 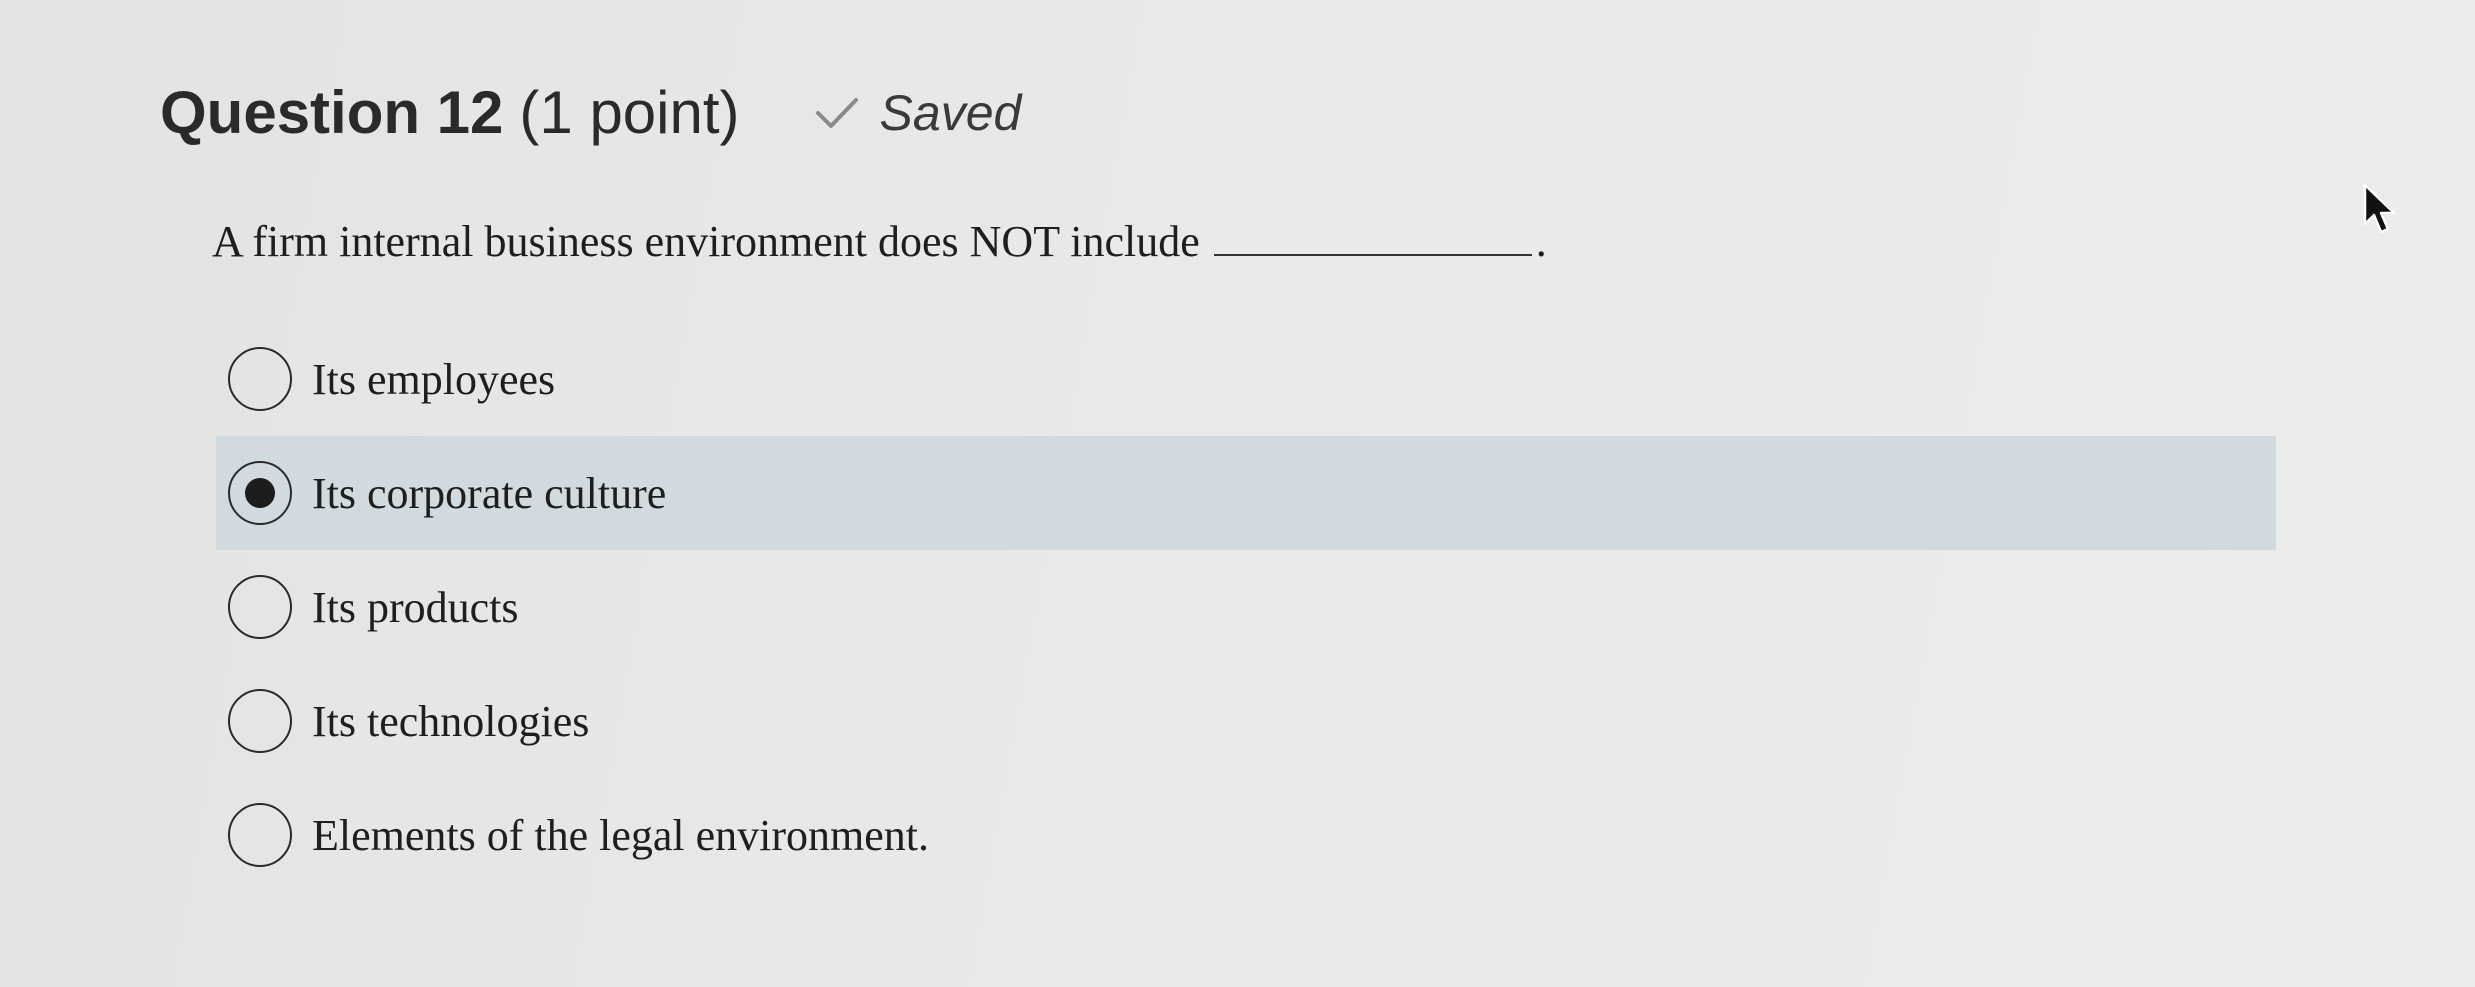 I want to click on option-its-corporate-culture: Its corporate culture, so click(x=1246, y=493).